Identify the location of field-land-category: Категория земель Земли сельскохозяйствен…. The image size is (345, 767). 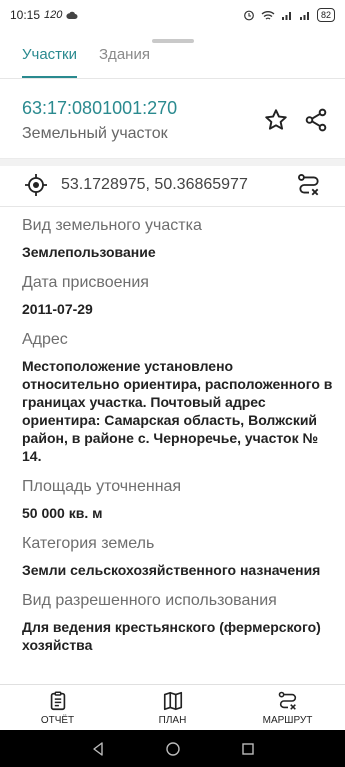
(178, 556).